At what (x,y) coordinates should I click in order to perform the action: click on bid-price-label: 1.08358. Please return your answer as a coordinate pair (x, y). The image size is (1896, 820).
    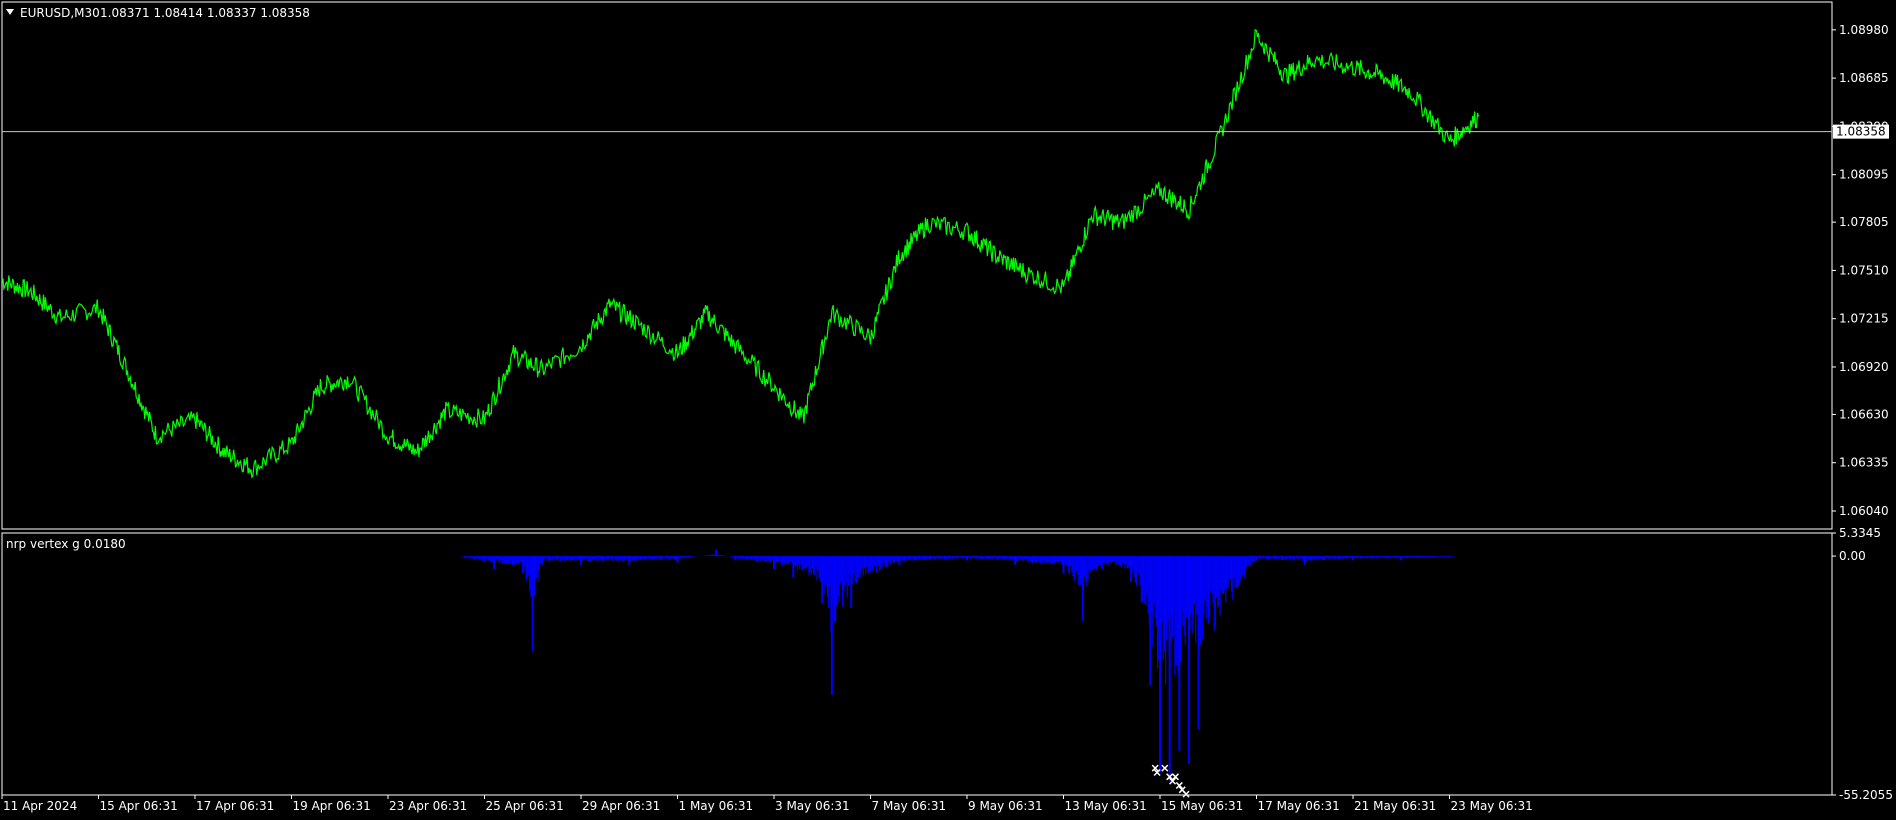
    Looking at the image, I should click on (1861, 132).